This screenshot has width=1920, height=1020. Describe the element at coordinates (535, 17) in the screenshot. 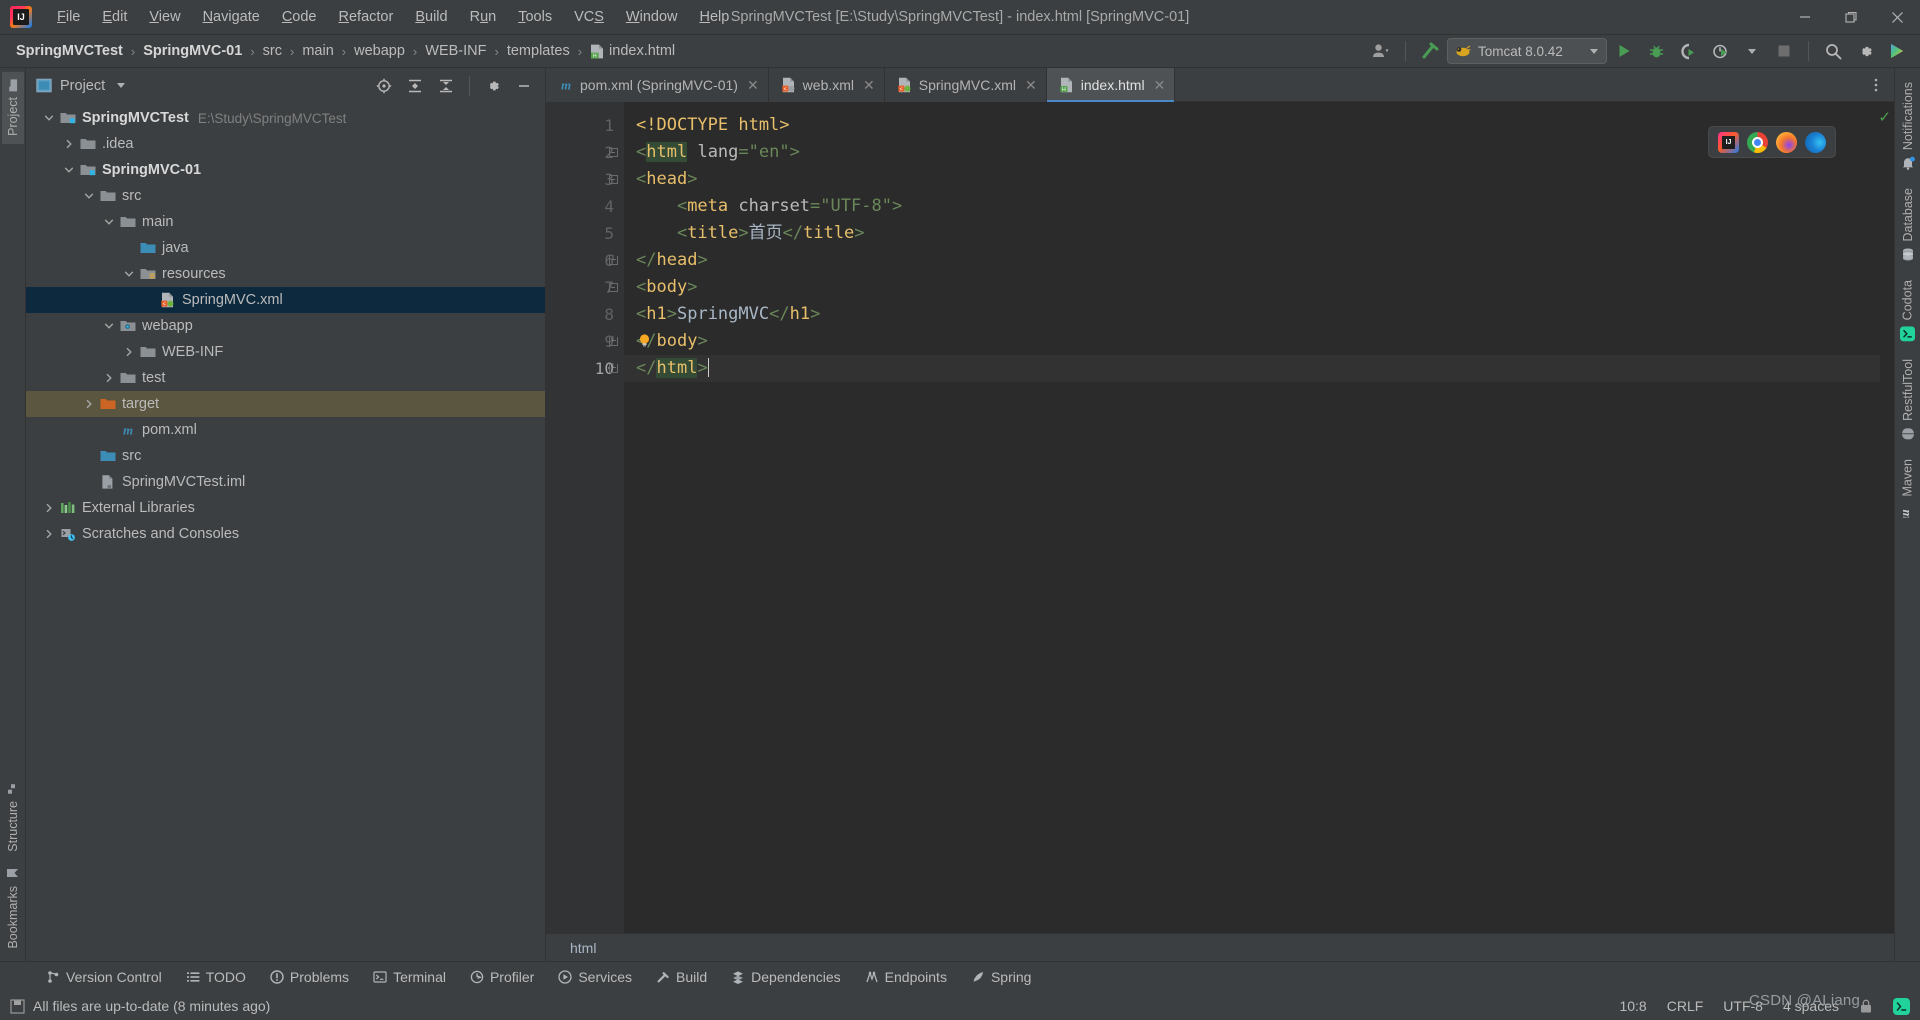

I see `menu-item-tools: Tools` at that location.